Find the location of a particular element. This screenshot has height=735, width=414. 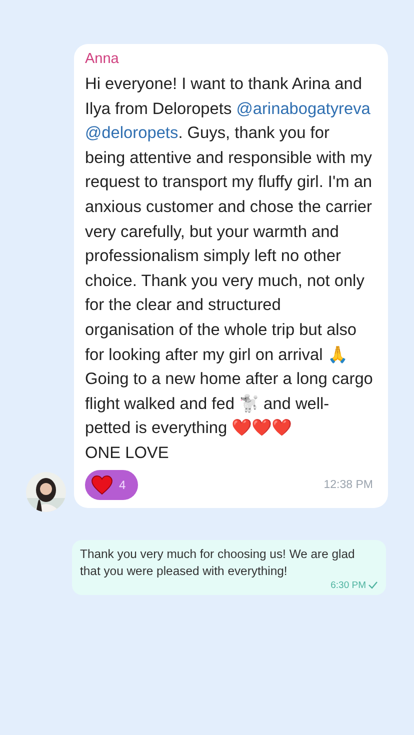

reaction-button: 4 is located at coordinates (111, 485).